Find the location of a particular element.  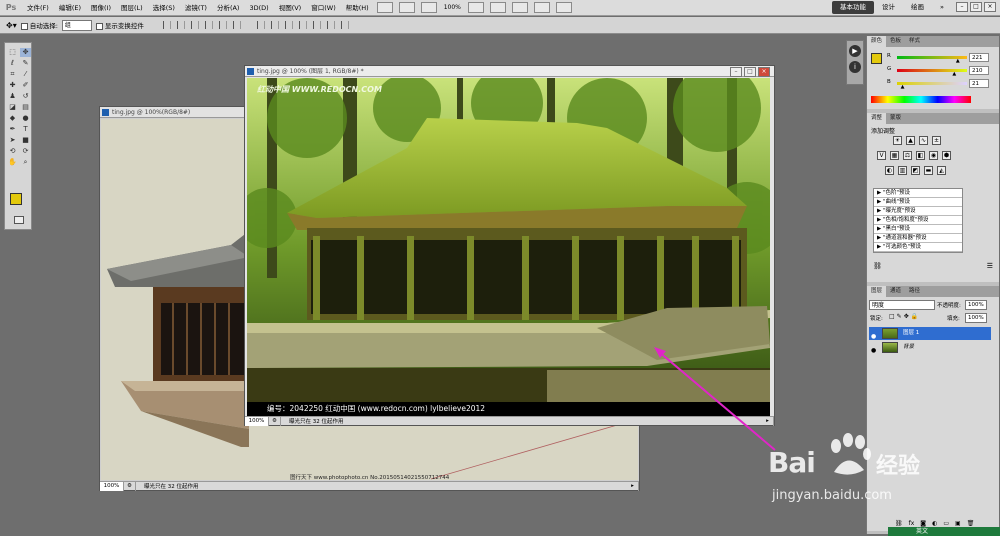

menu-item-8: 视图(V) is located at coordinates (290, 8).